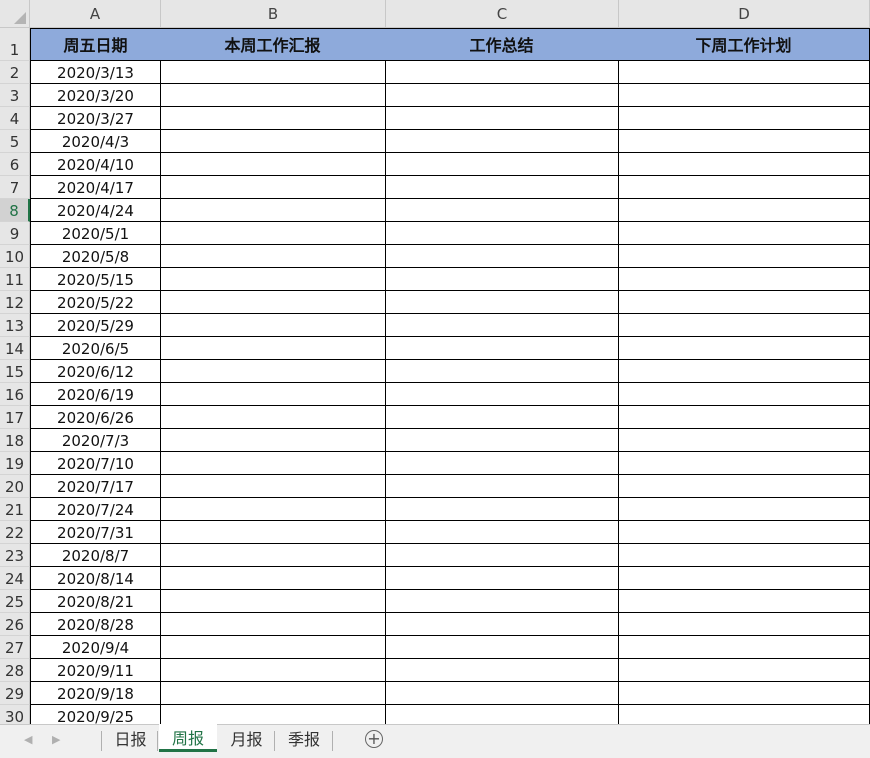 The width and height of the screenshot is (870, 758). Describe the element at coordinates (15, 118) in the screenshot. I see `row-header: 4` at that location.